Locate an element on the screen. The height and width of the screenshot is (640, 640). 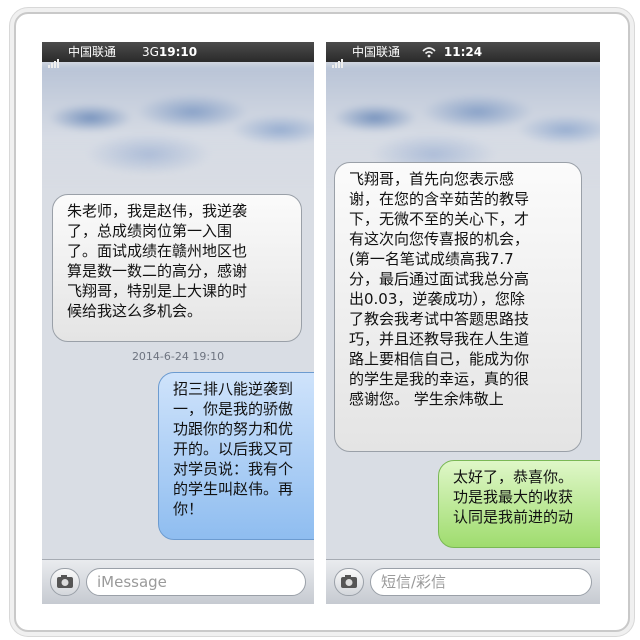
clock: 11:24 is located at coordinates (463, 52).